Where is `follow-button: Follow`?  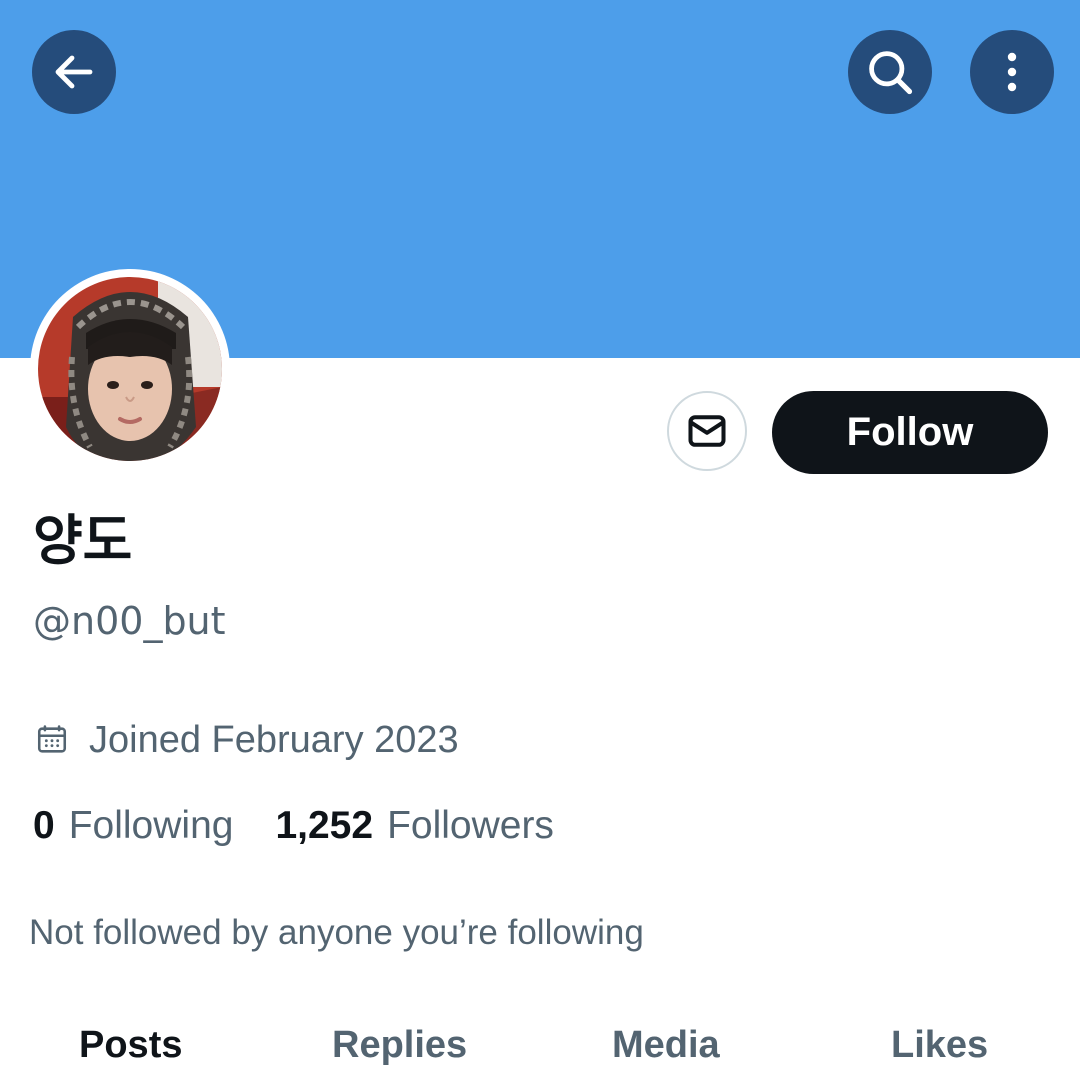 follow-button: Follow is located at coordinates (910, 432).